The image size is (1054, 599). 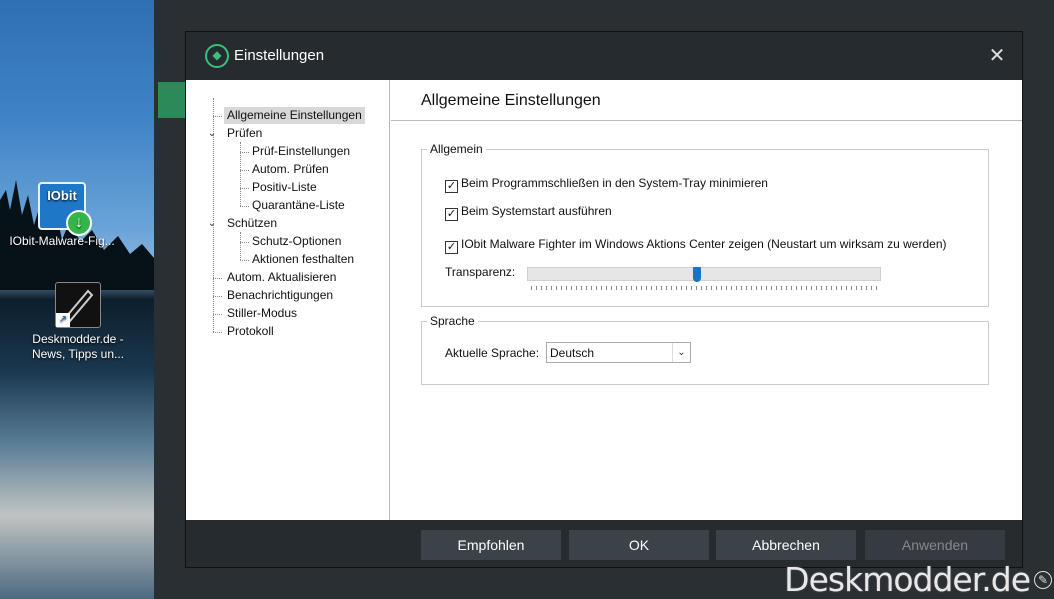 What do you see at coordinates (303, 259) in the screenshot?
I see `nav-item-aktionen-festhalten: Aktionen festhalten` at bounding box center [303, 259].